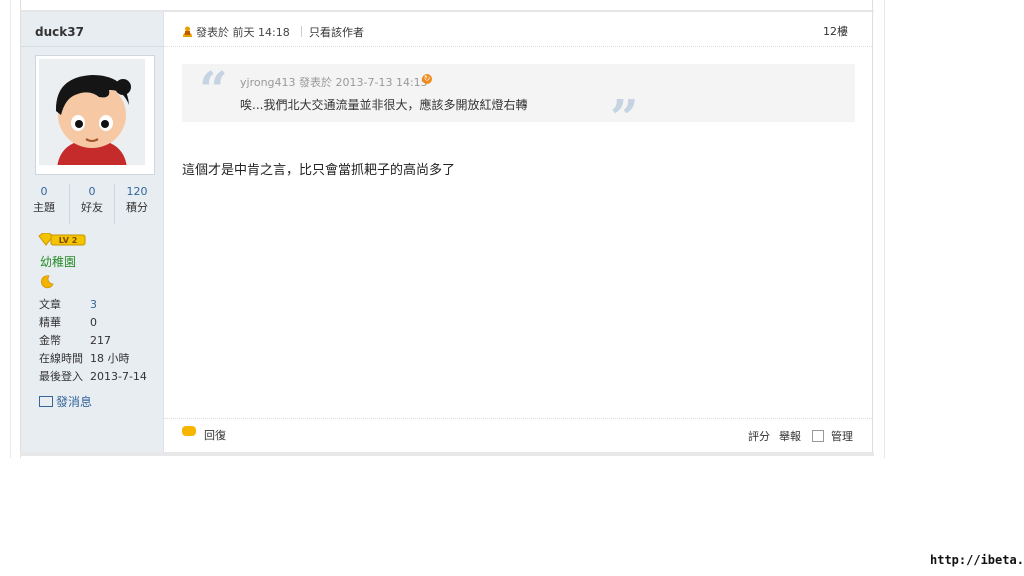 The width and height of the screenshot is (1024, 576). I want to click on stat-friends: 0 好友, so click(92, 200).